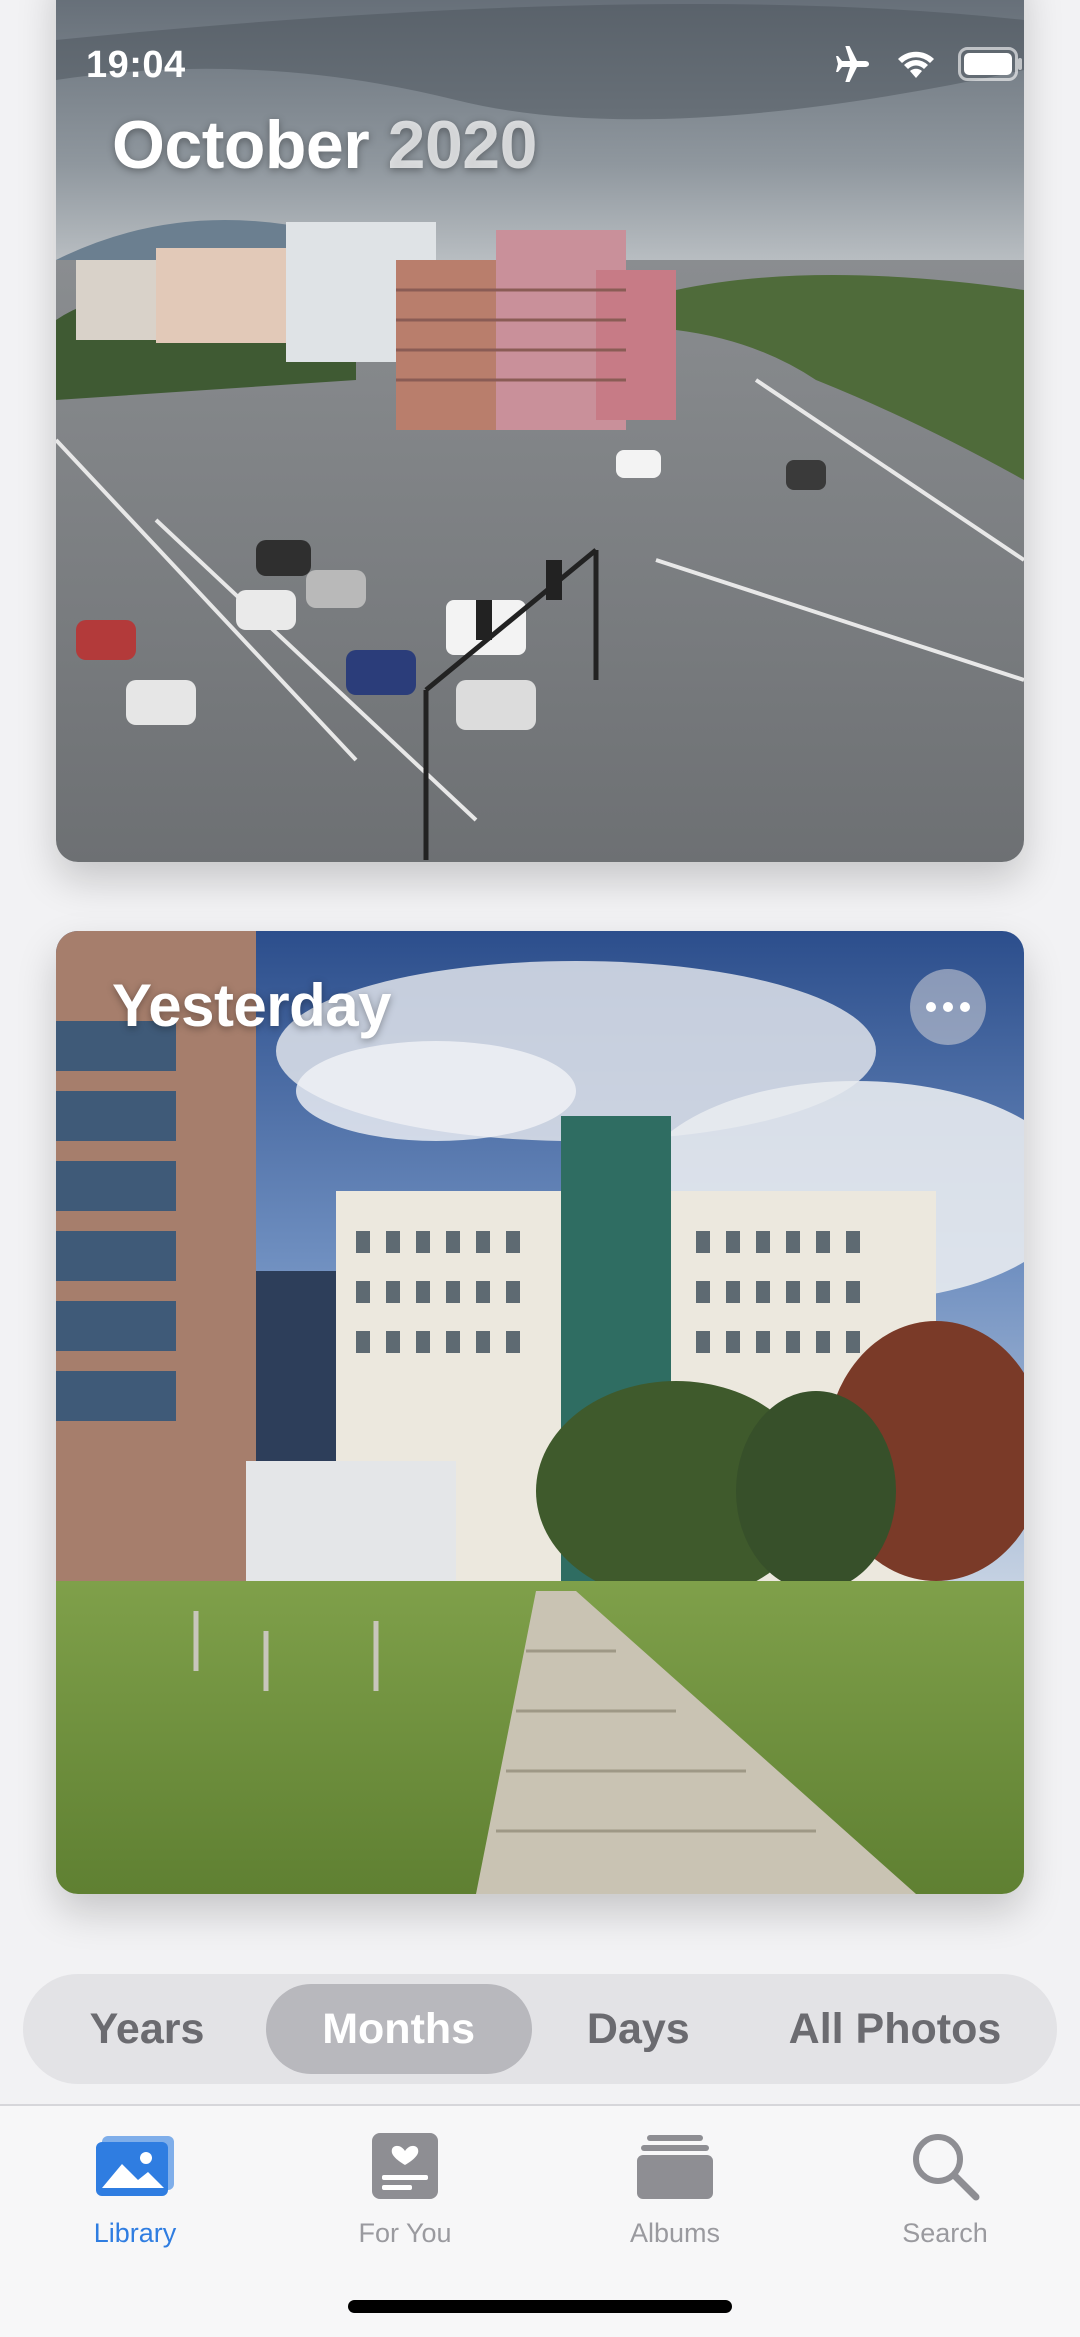 Image resolution: width=1080 pixels, height=2337 pixels. What do you see at coordinates (990, 64) in the screenshot?
I see `battery-icon` at bounding box center [990, 64].